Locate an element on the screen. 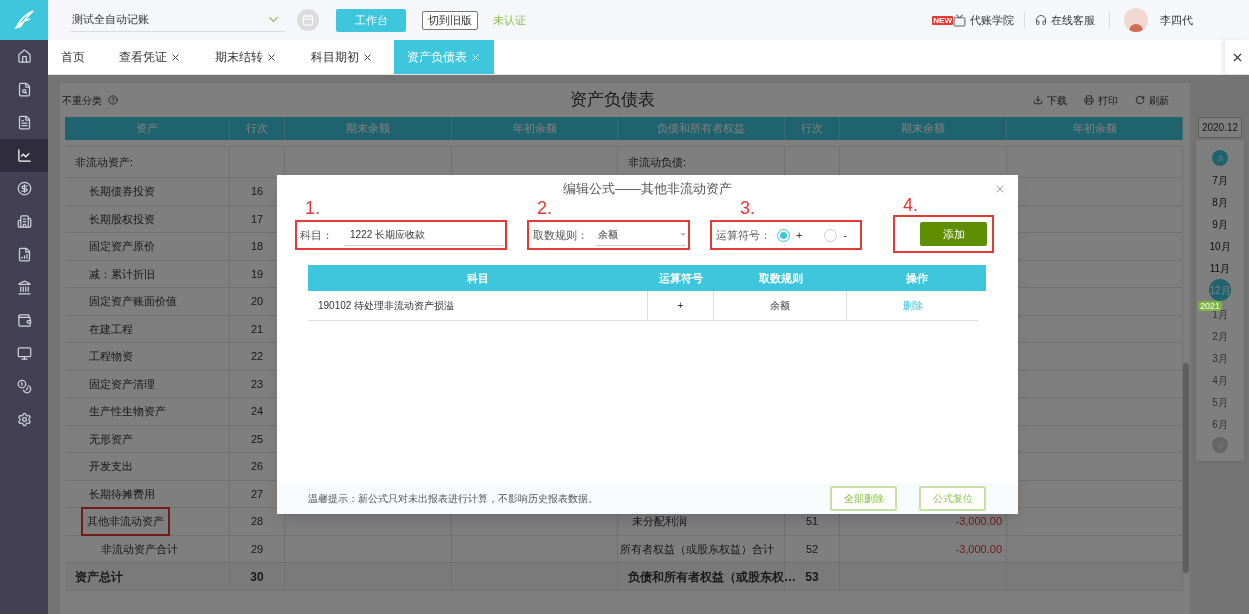 This screenshot has width=1249, height=614. academy-link: 代账学院 is located at coordinates (992, 20).